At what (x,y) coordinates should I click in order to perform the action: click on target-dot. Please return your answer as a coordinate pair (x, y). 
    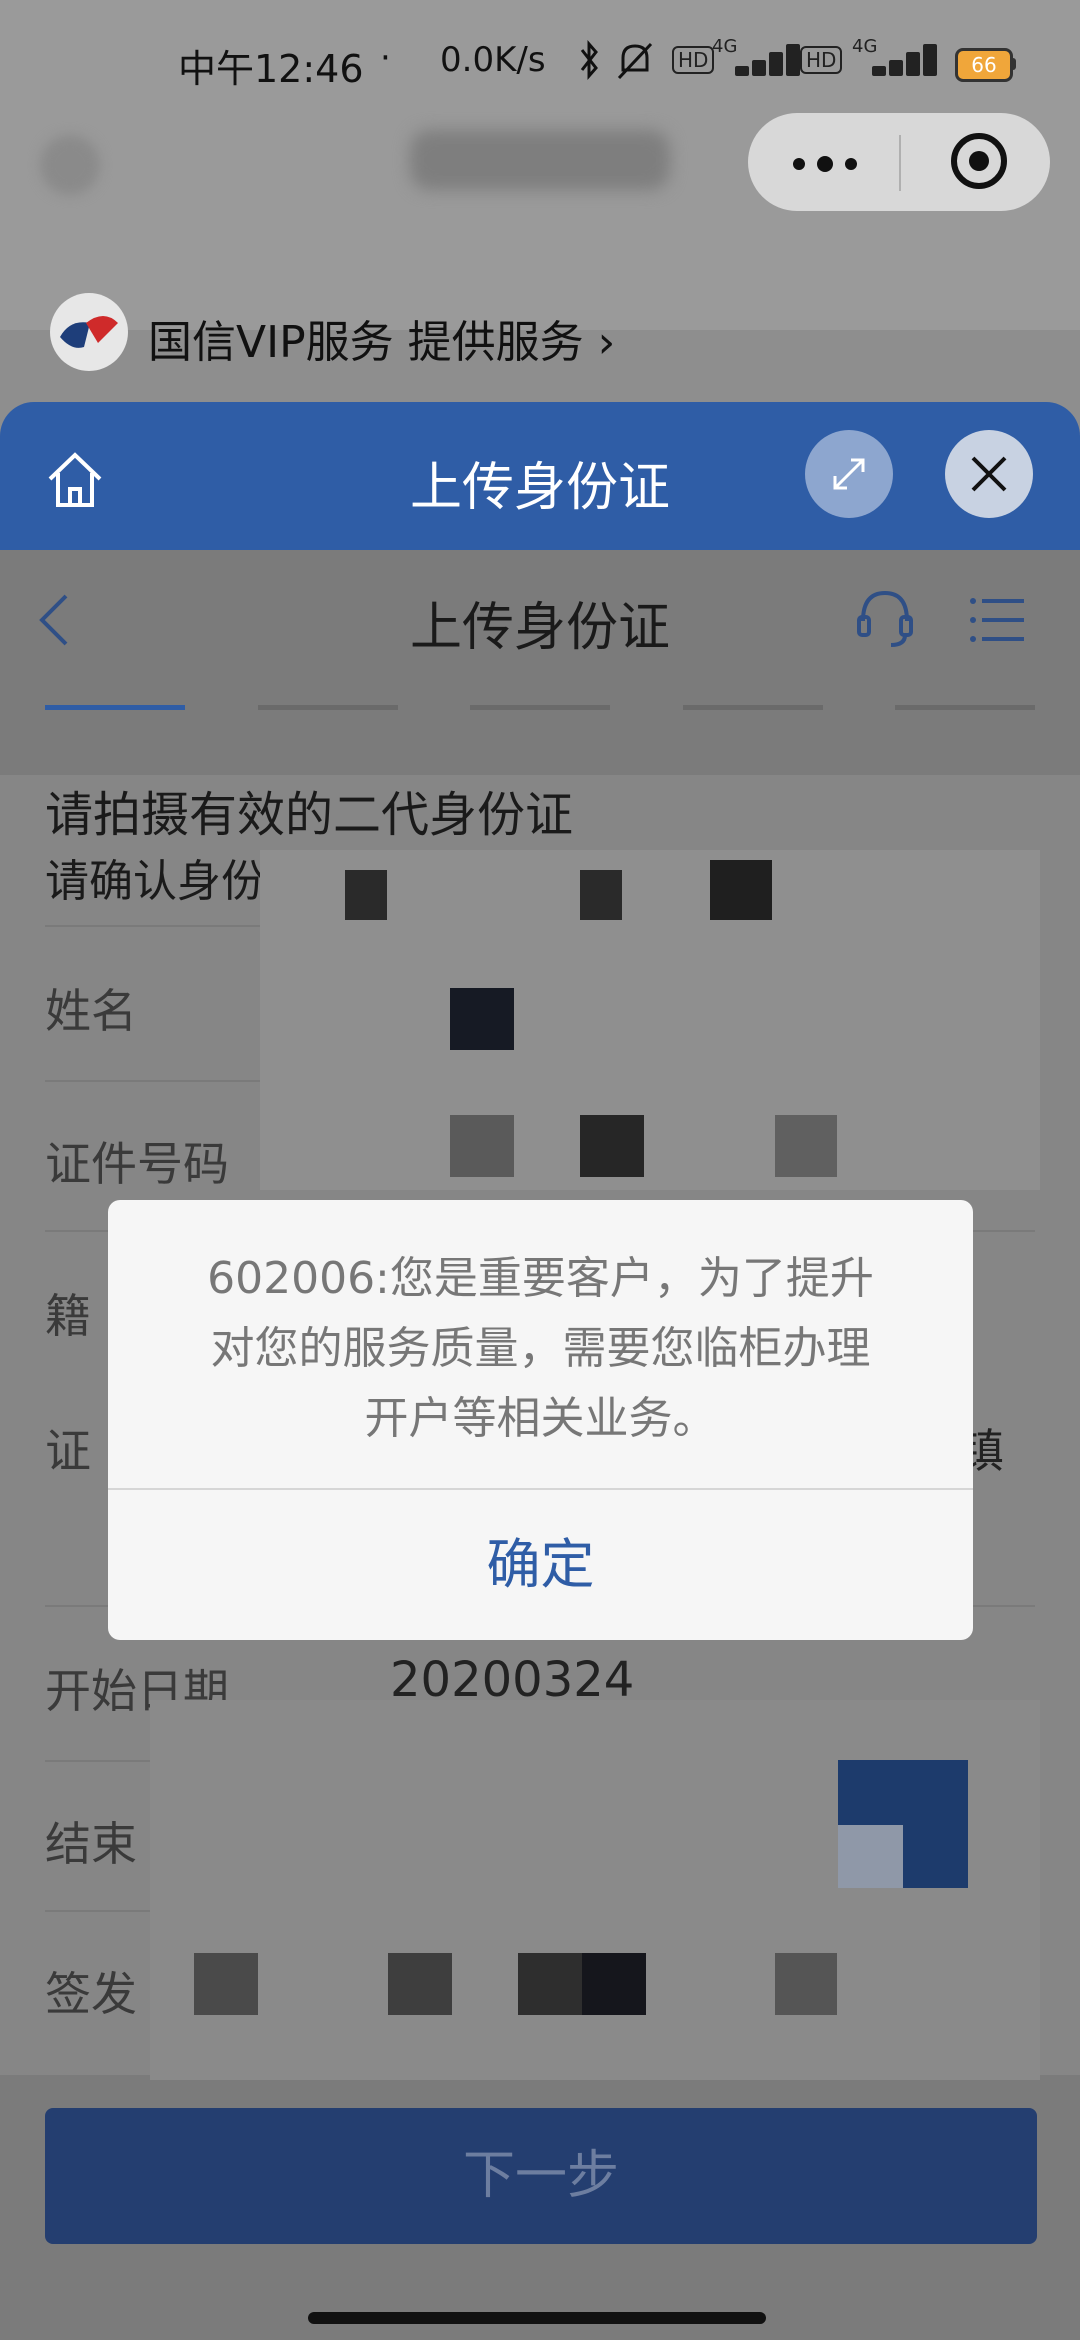
    Looking at the image, I should click on (979, 161).